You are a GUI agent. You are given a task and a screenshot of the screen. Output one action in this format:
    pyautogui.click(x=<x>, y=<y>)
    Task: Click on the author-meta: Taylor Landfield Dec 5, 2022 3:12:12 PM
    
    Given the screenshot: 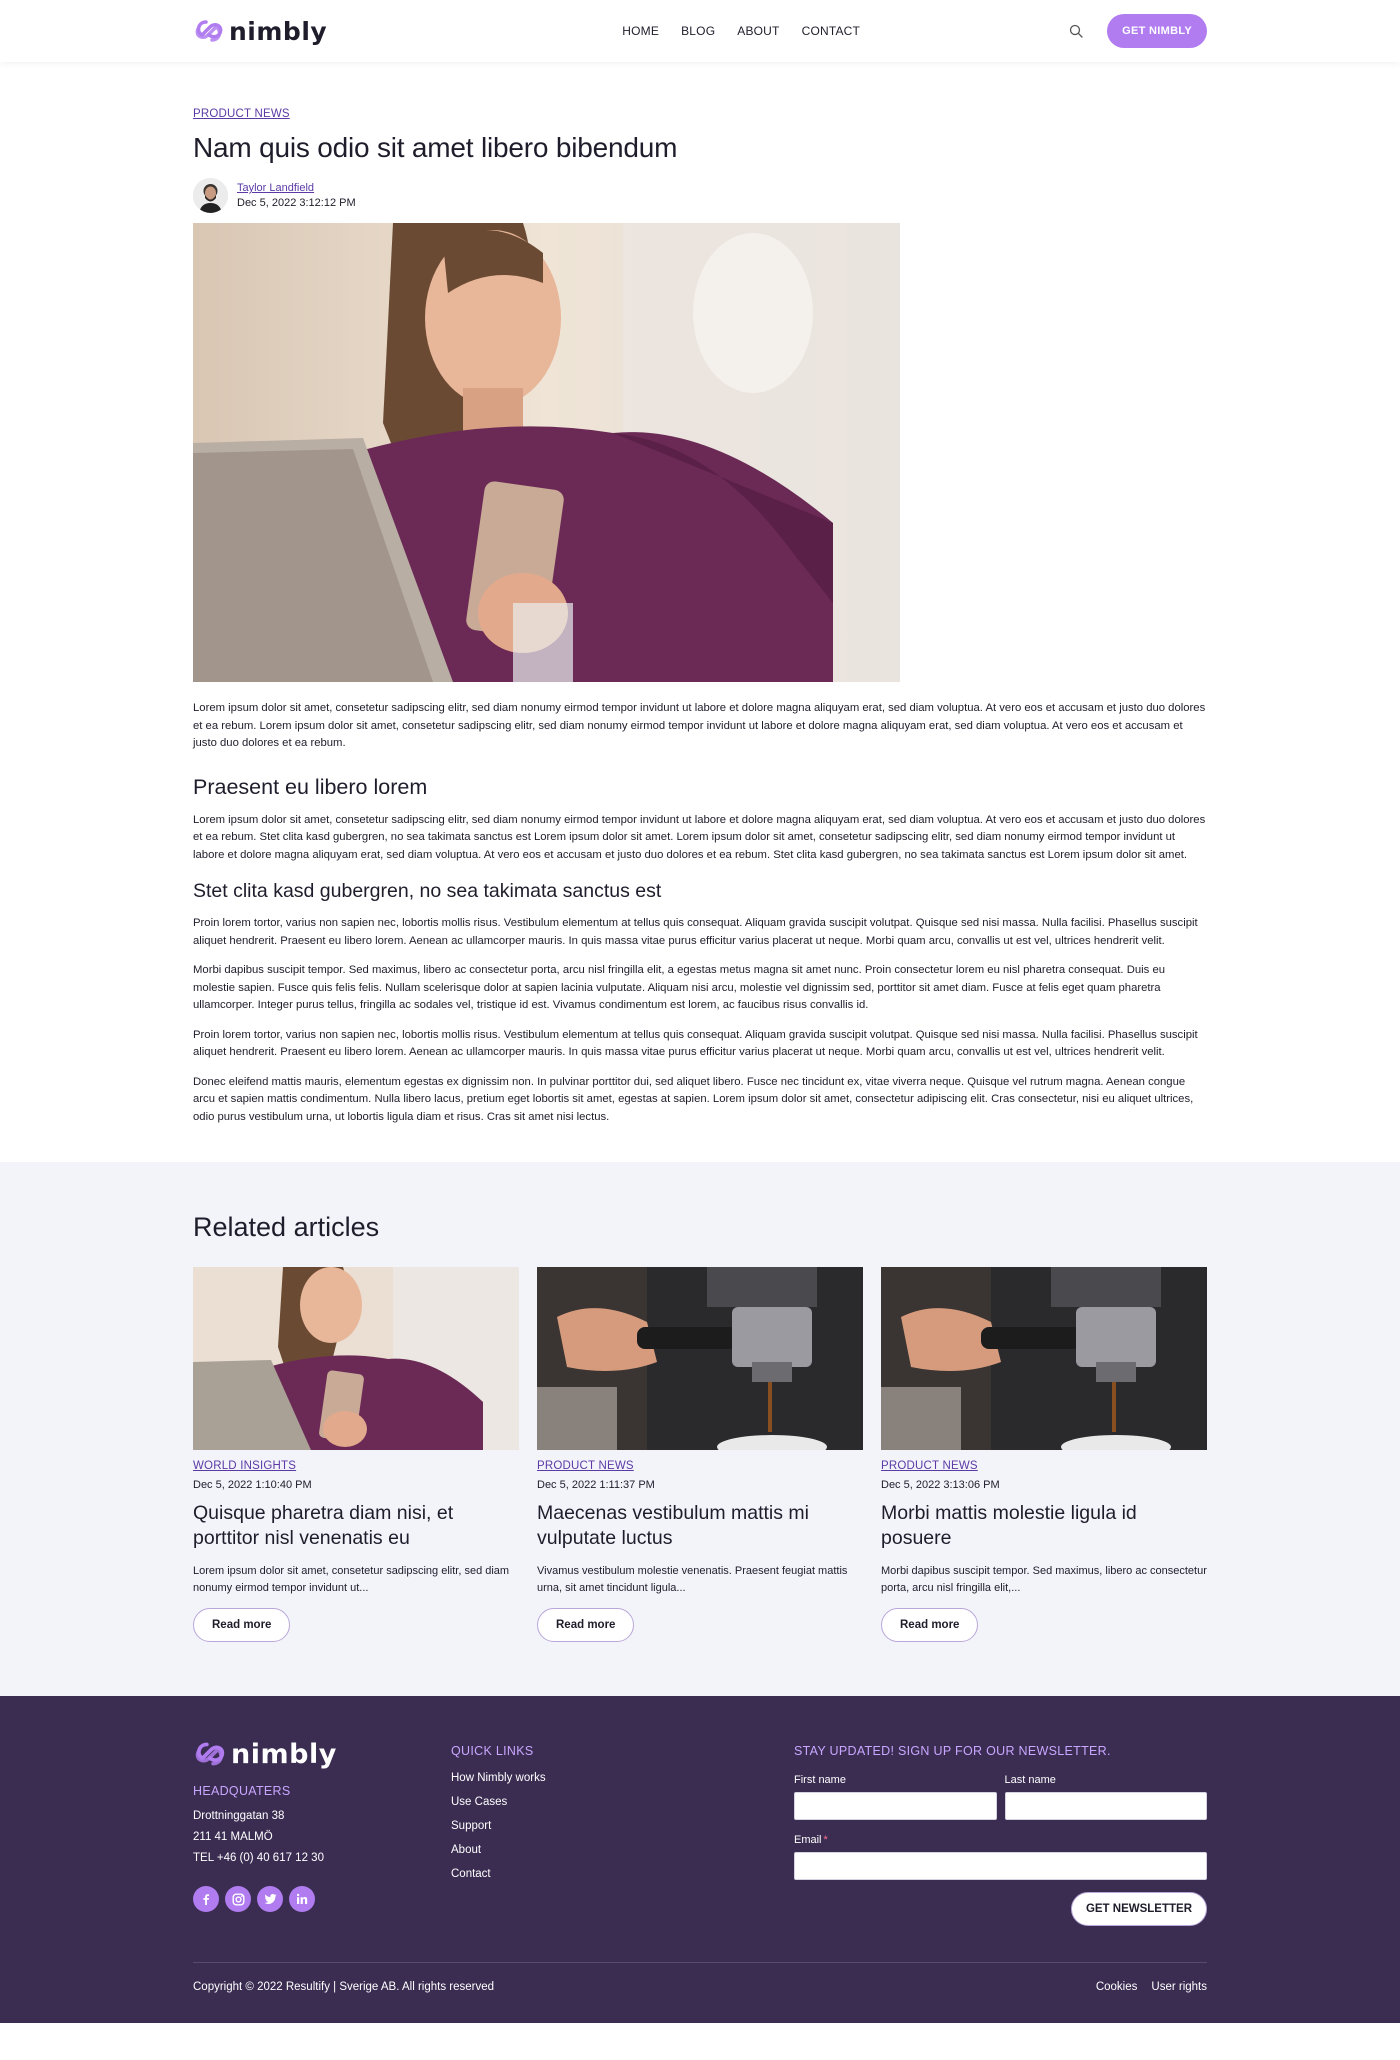 What is the action you would take?
    pyautogui.click(x=296, y=195)
    